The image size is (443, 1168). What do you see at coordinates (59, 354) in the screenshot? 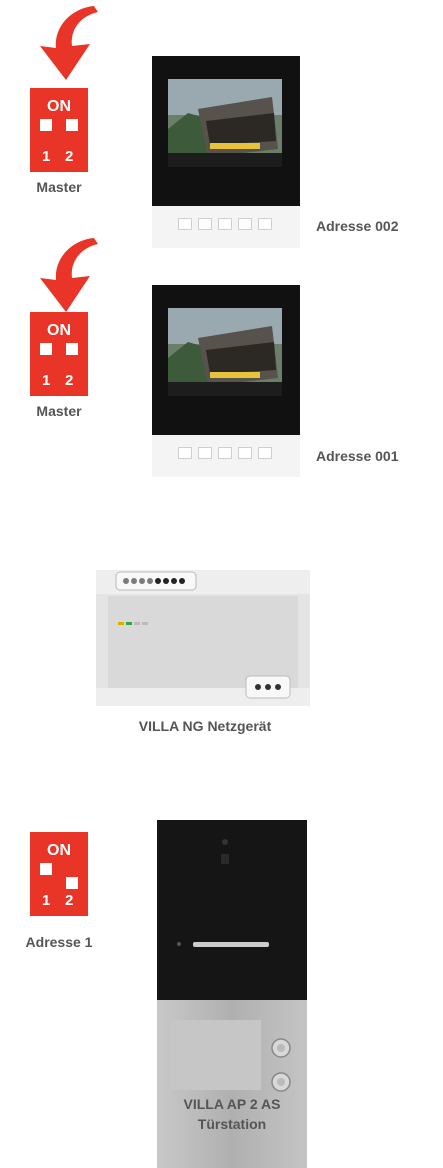
I see `dip-switch-2: ON 1 2` at bounding box center [59, 354].